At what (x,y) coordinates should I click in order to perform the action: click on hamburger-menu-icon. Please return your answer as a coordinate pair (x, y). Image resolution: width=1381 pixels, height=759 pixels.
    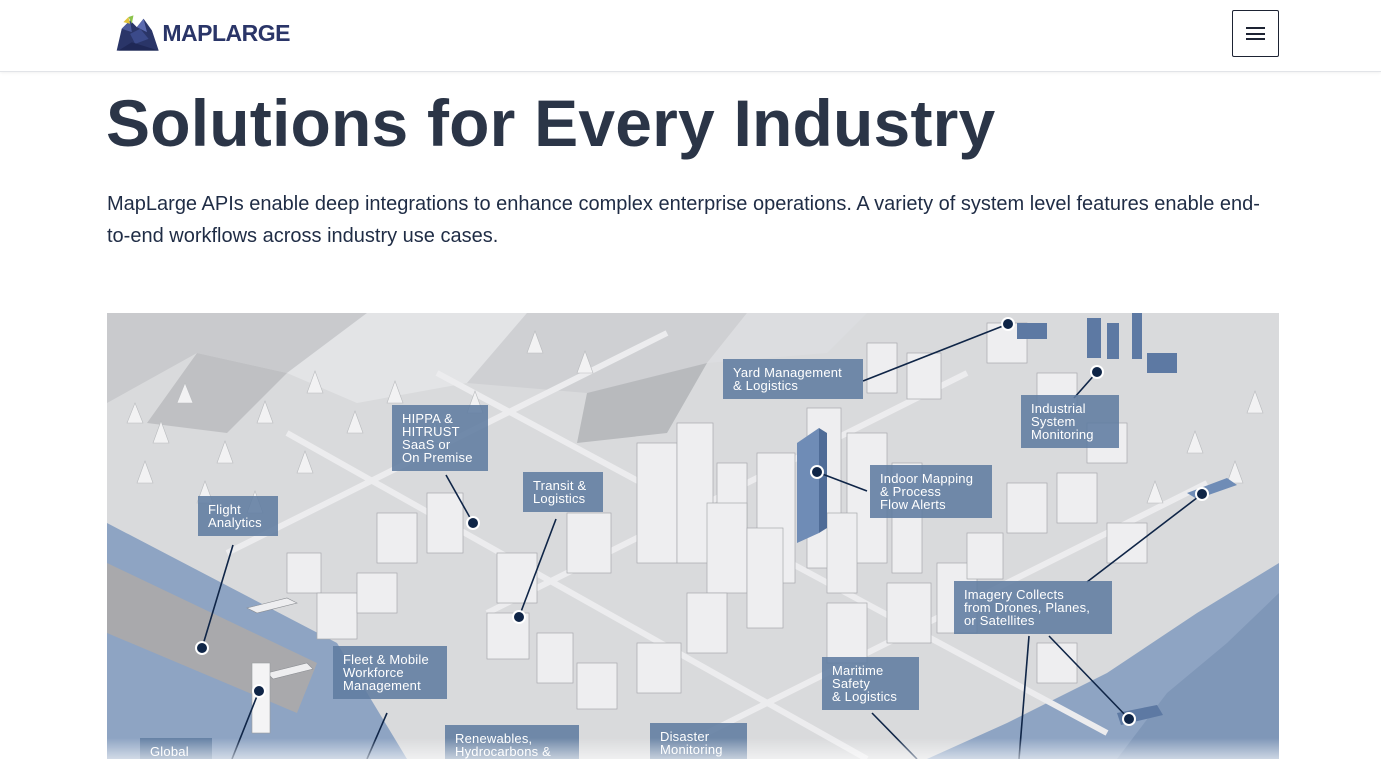
    Looking at the image, I should click on (1255, 33).